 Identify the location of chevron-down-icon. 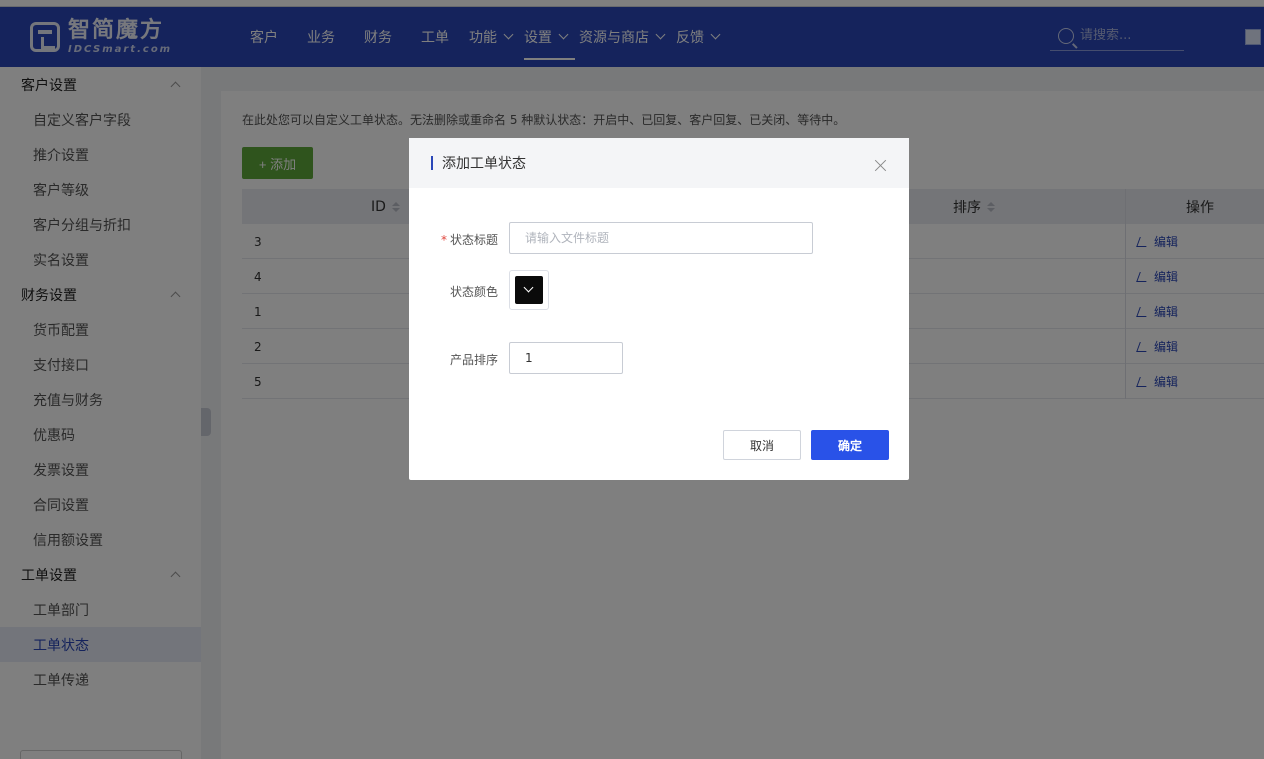
(528, 287).